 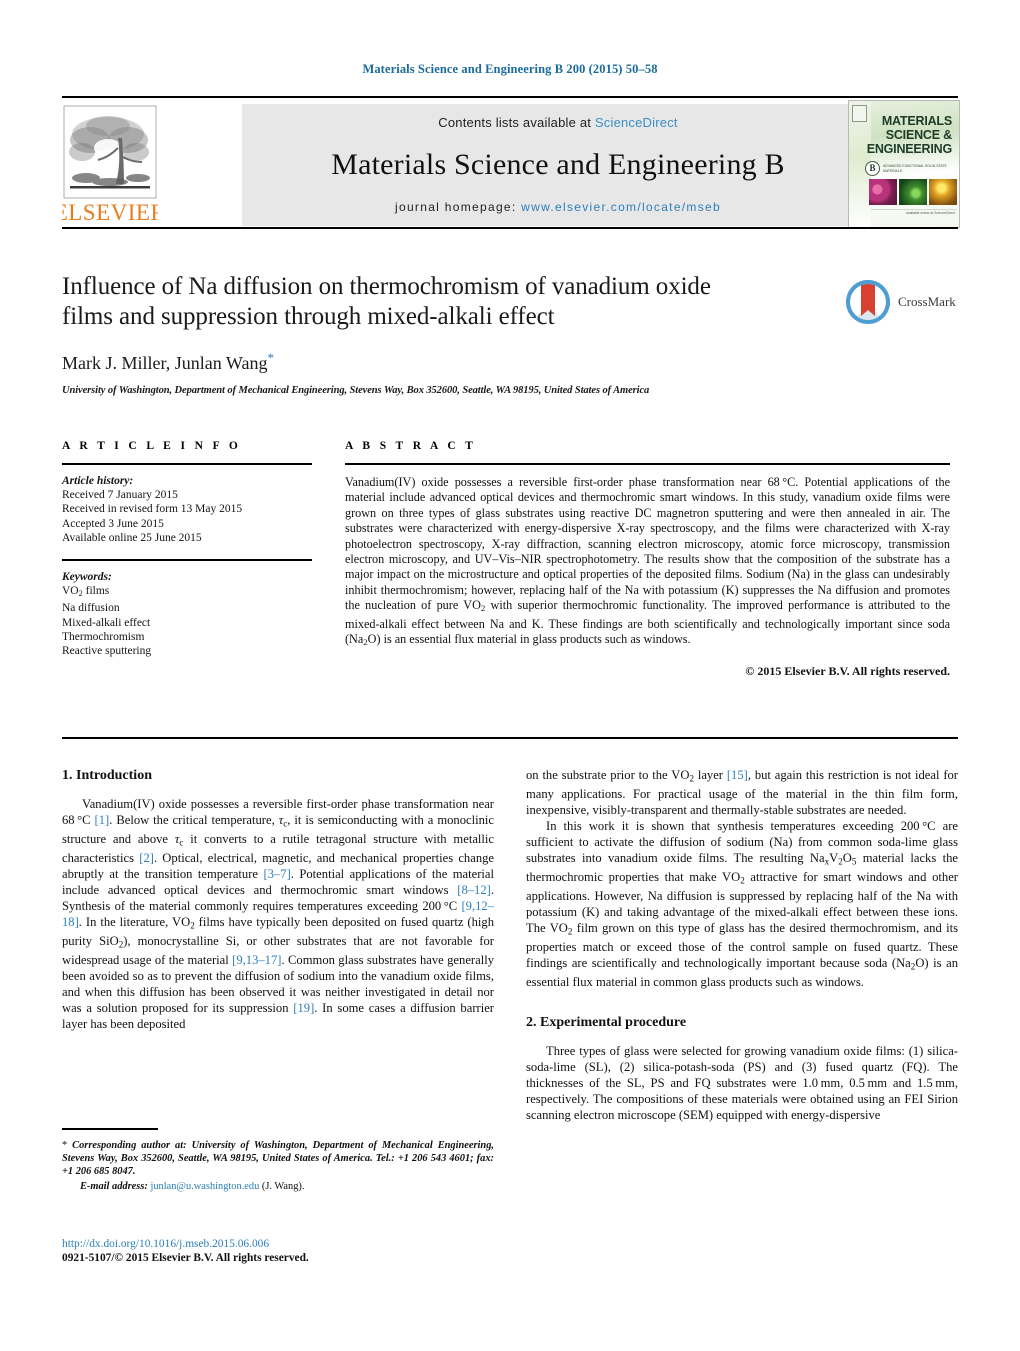 I want to click on article-info-heading: A R T I C L E I N F O, so click(x=152, y=446).